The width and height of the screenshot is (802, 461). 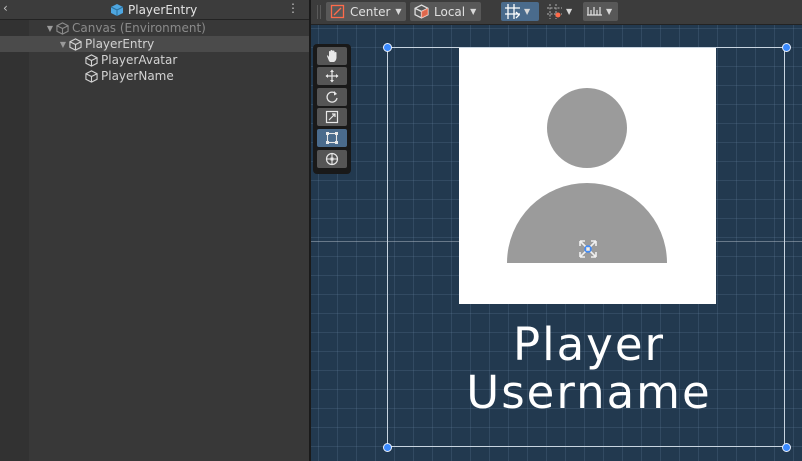 What do you see at coordinates (120, 44) in the screenshot?
I see `hierarchy-item-label: PlayerEntry` at bounding box center [120, 44].